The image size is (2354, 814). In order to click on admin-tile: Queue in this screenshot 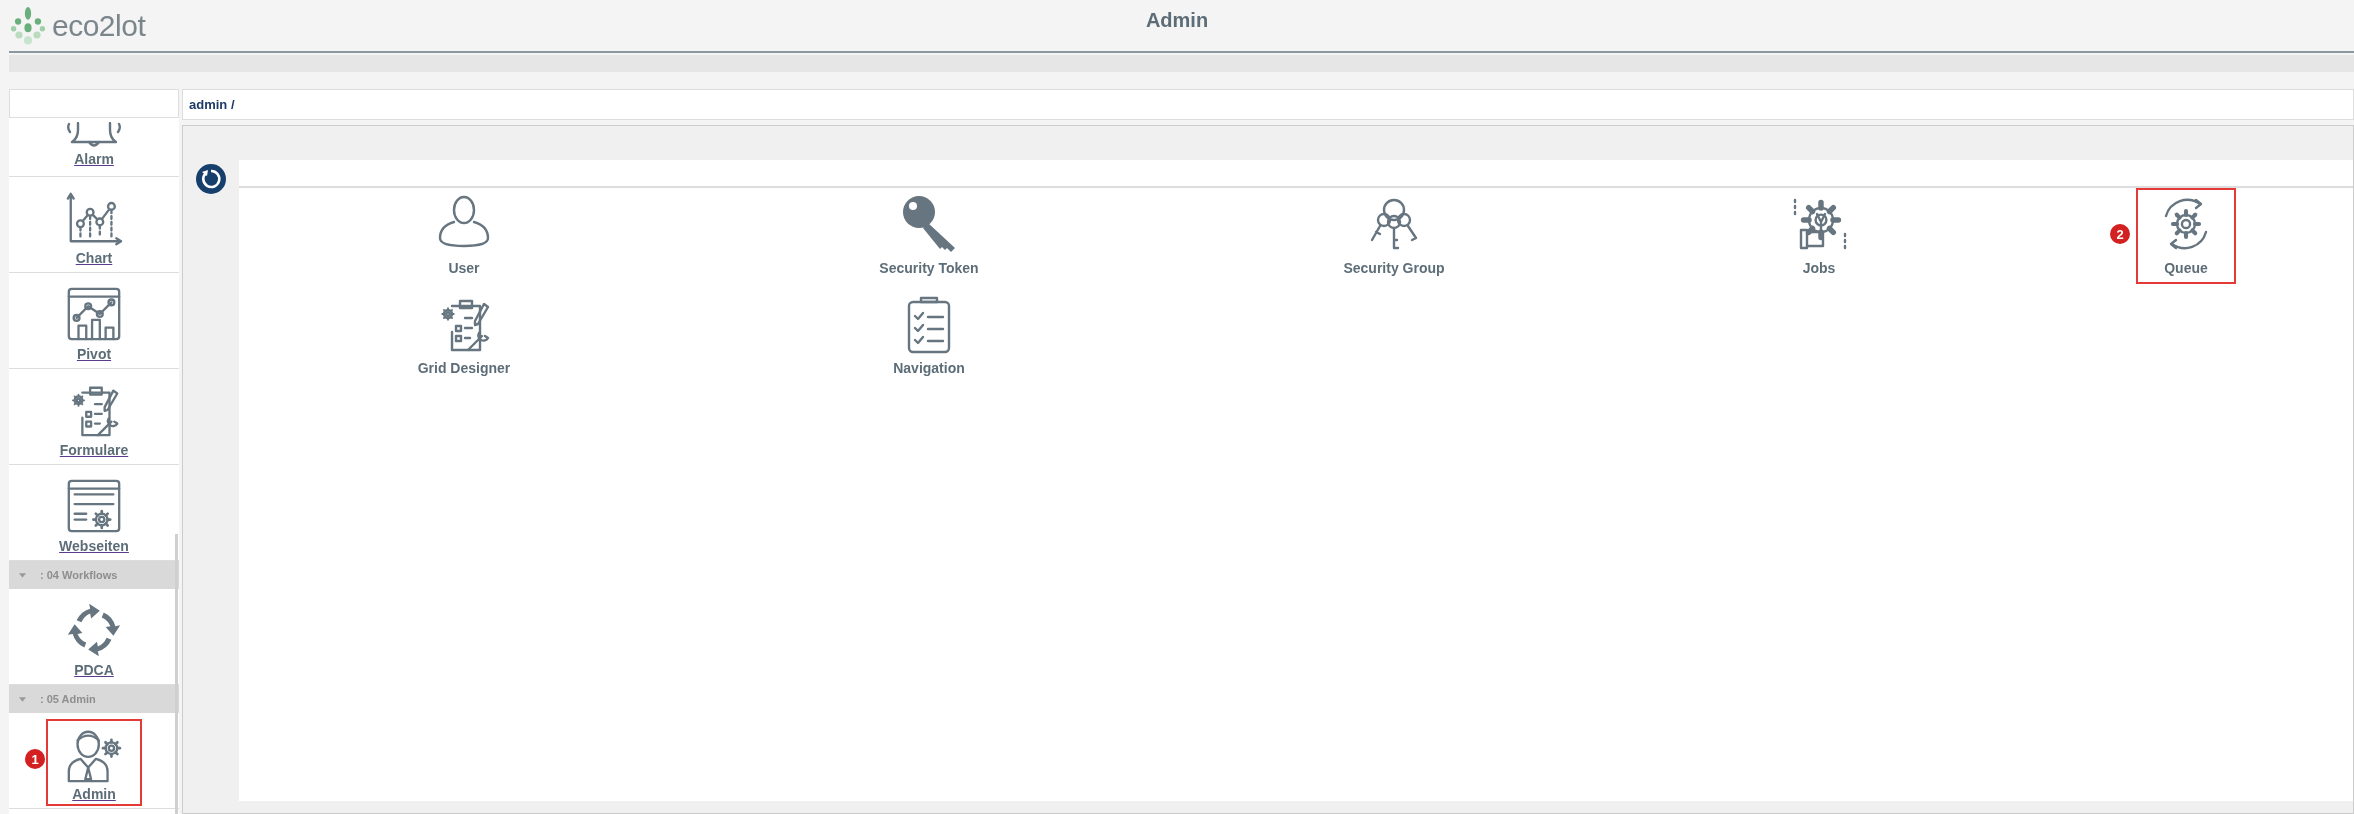, I will do `click(2186, 236)`.